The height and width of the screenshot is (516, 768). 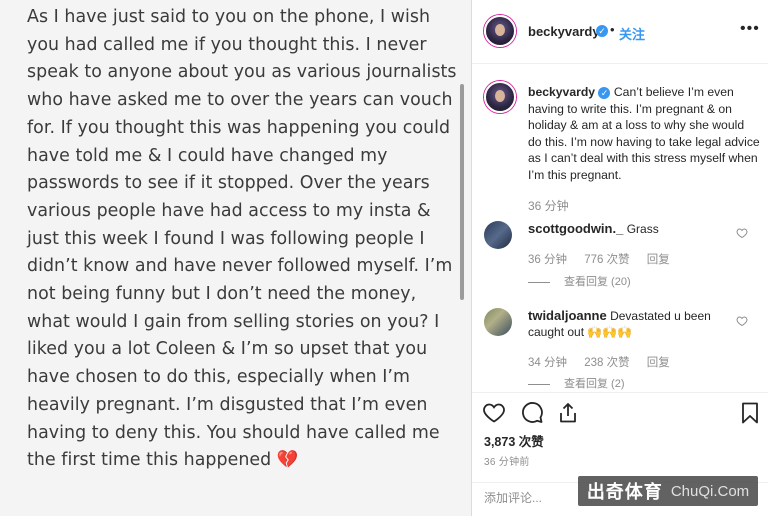 What do you see at coordinates (610, 332) in the screenshot?
I see `raised-hands-emoji: 🙌🙌🙌` at bounding box center [610, 332].